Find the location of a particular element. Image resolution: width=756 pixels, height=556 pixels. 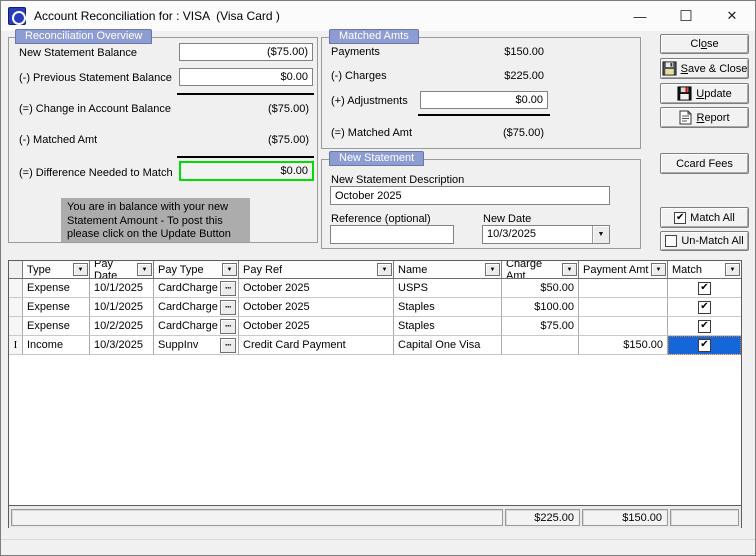

cell-payment-amt: $150.00 is located at coordinates (623, 345).